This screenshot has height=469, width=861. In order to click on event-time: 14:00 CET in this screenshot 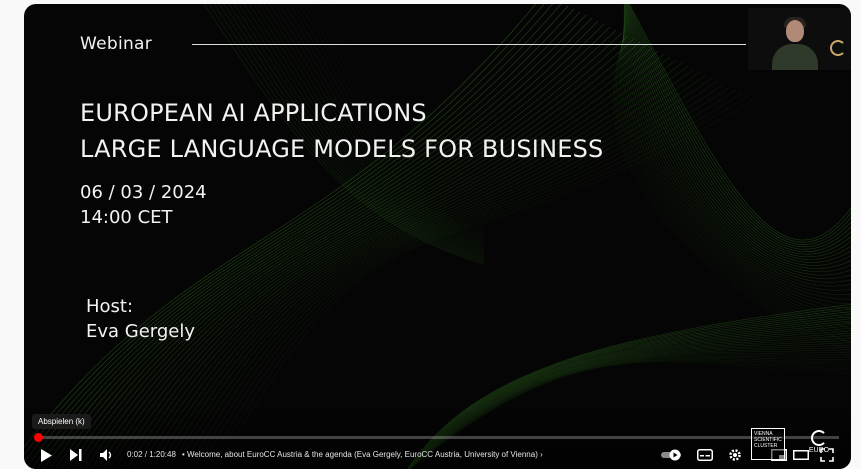, I will do `click(126, 217)`.